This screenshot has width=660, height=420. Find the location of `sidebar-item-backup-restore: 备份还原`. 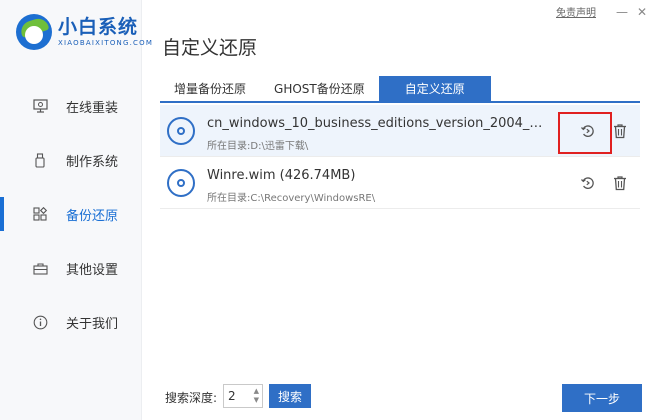

sidebar-item-backup-restore: 备份还原 is located at coordinates (71, 214).